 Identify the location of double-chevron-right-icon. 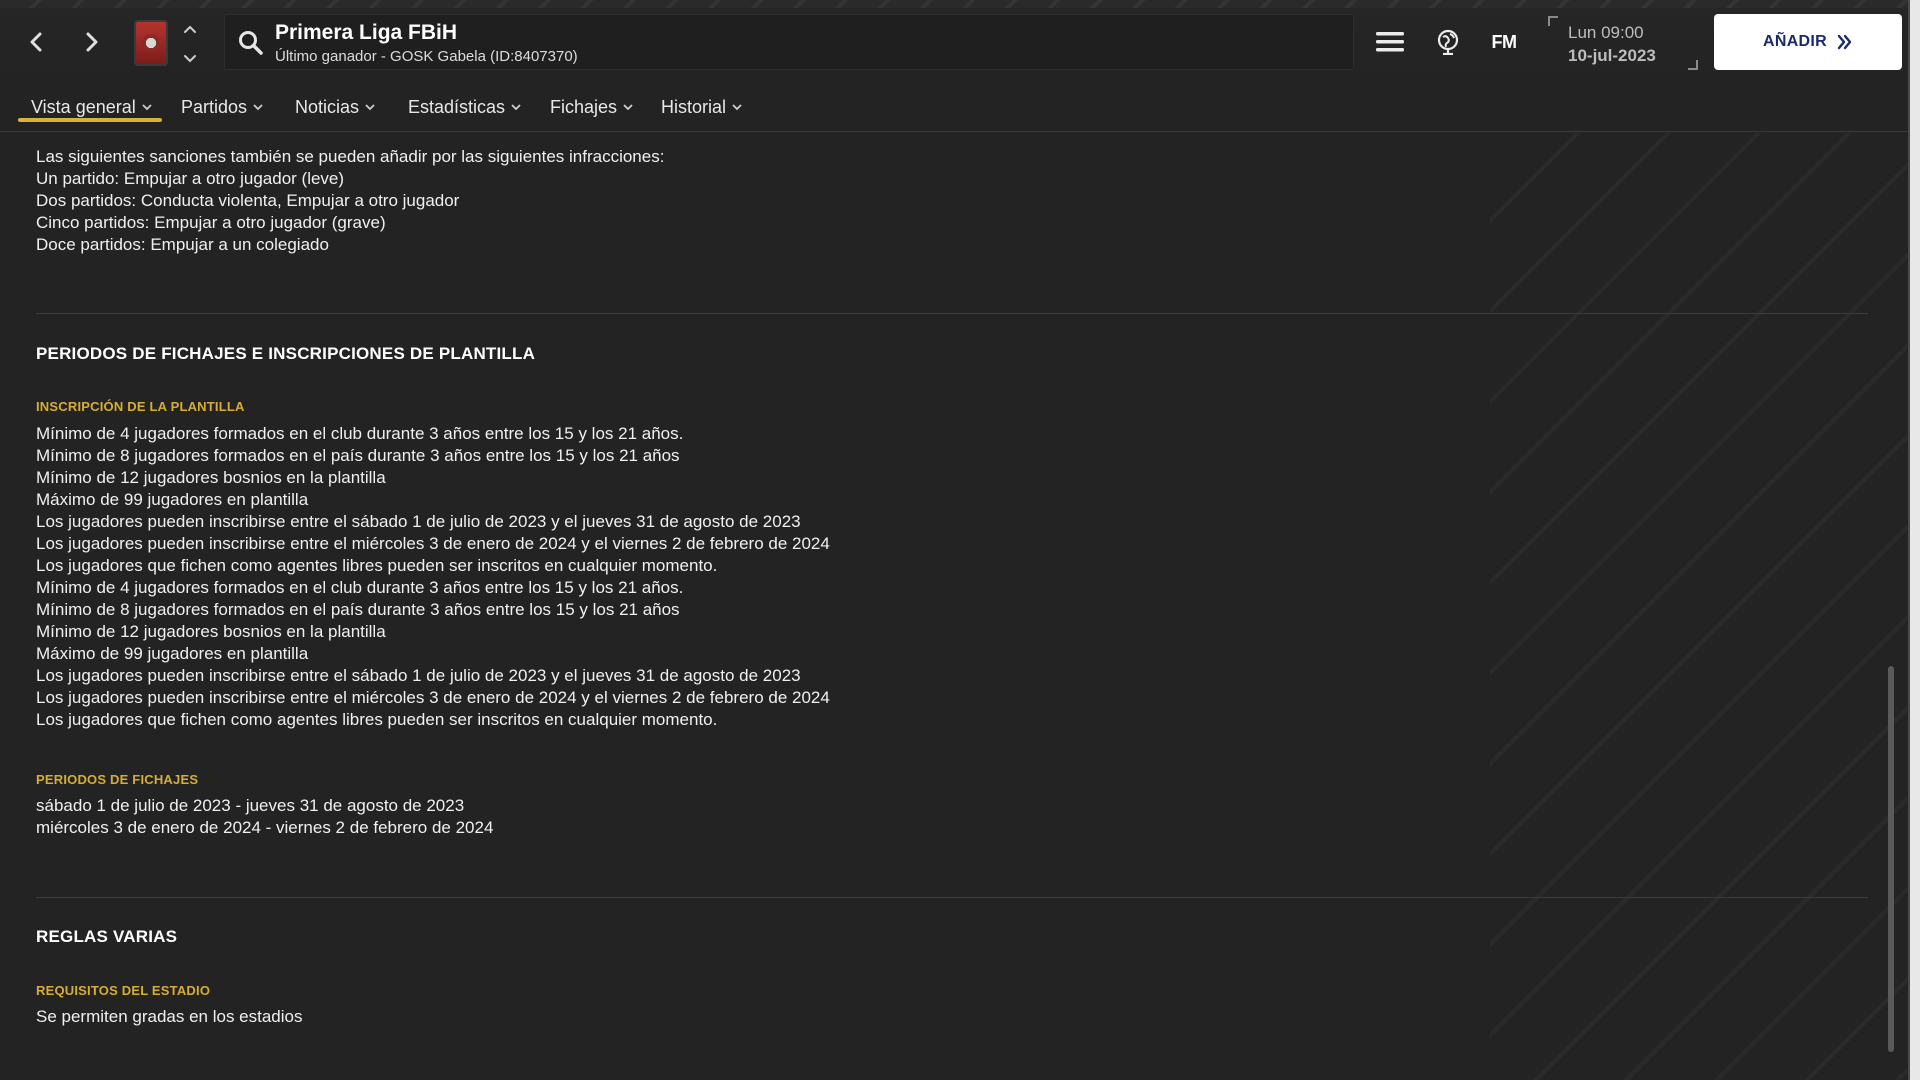
(1844, 42).